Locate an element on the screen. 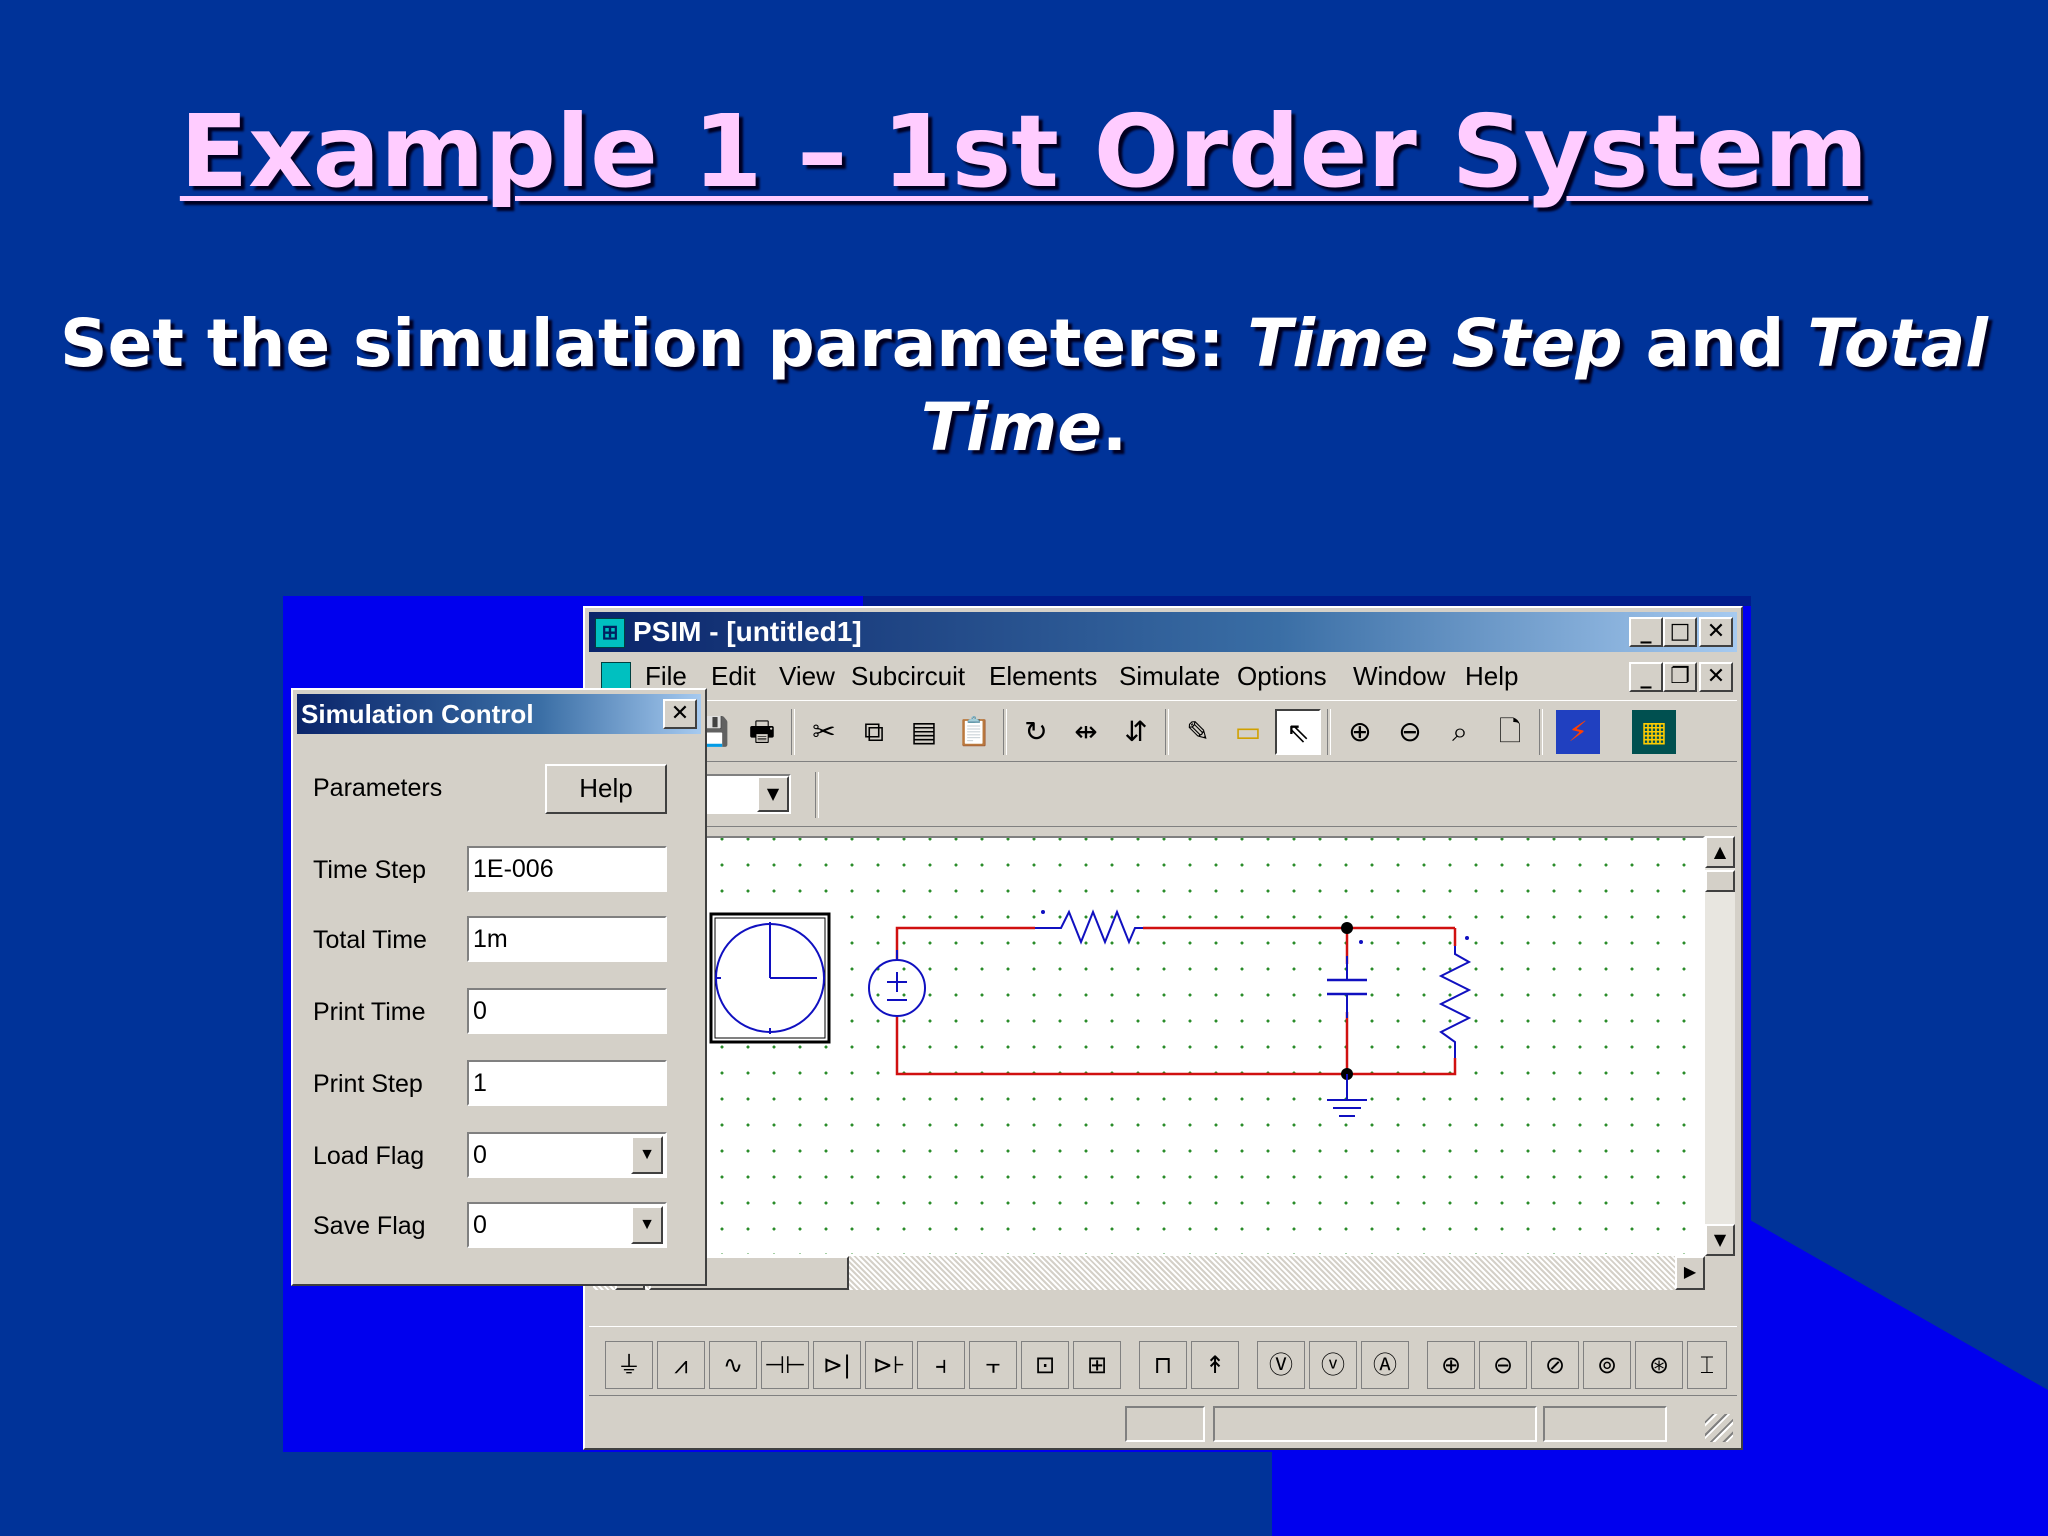 The image size is (2048, 1536). rotate-icon: ↻ is located at coordinates (1036, 732).